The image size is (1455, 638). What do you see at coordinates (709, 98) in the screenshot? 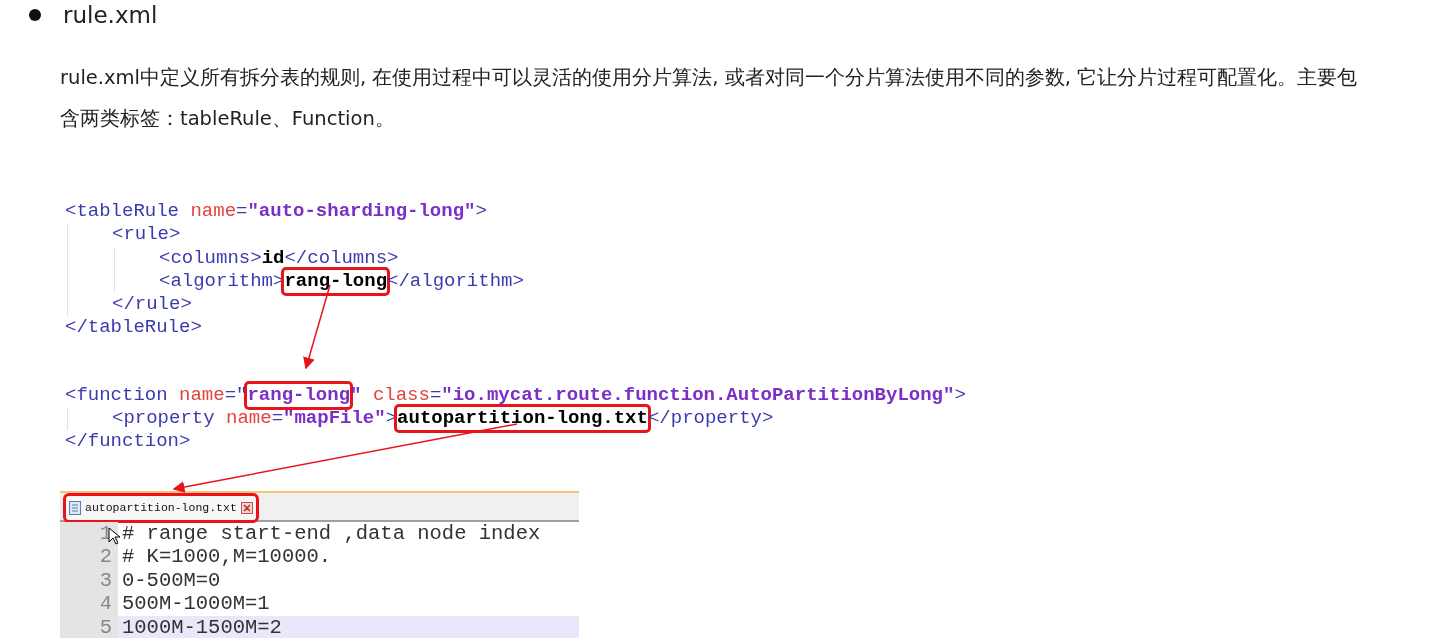
I see `description-paragraph: rule.xml中定义所有拆分表的规则, 在使用过程中可以灵活的使用分片算法, 或者对同一个分片算法使用不同的参数, 它让分片过程可配置化。主要包含两类标签：tableRule、Function。` at bounding box center [709, 98].